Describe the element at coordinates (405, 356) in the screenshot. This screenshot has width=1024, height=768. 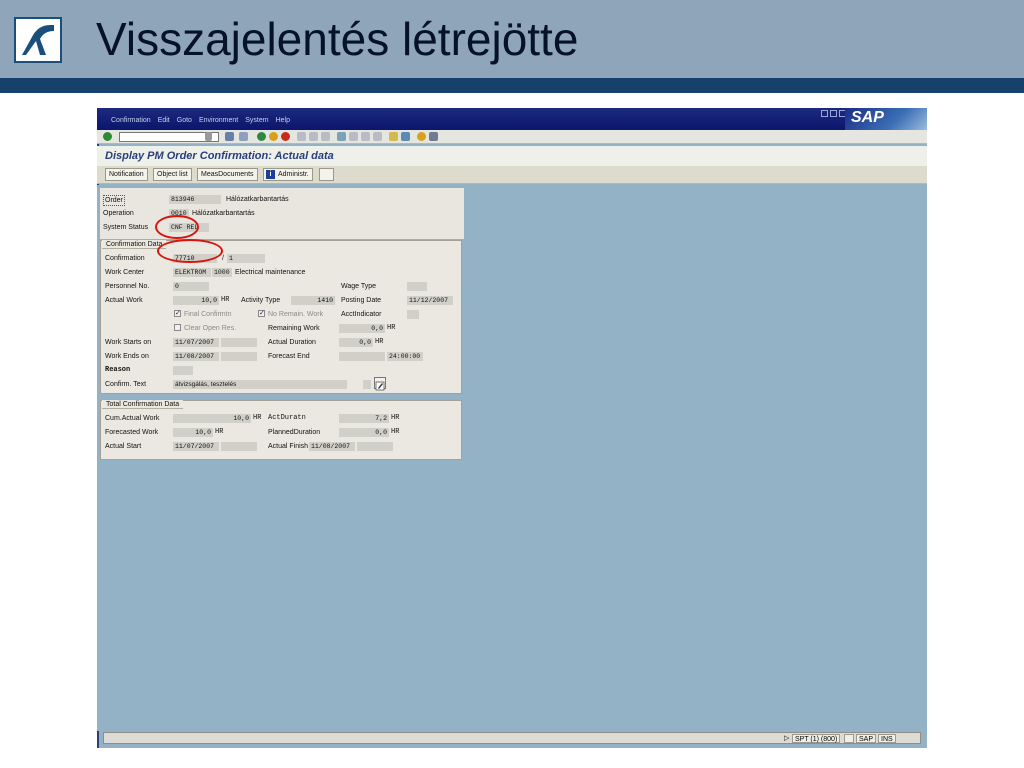
I see `forecast-end-time: 24:00:00` at that location.